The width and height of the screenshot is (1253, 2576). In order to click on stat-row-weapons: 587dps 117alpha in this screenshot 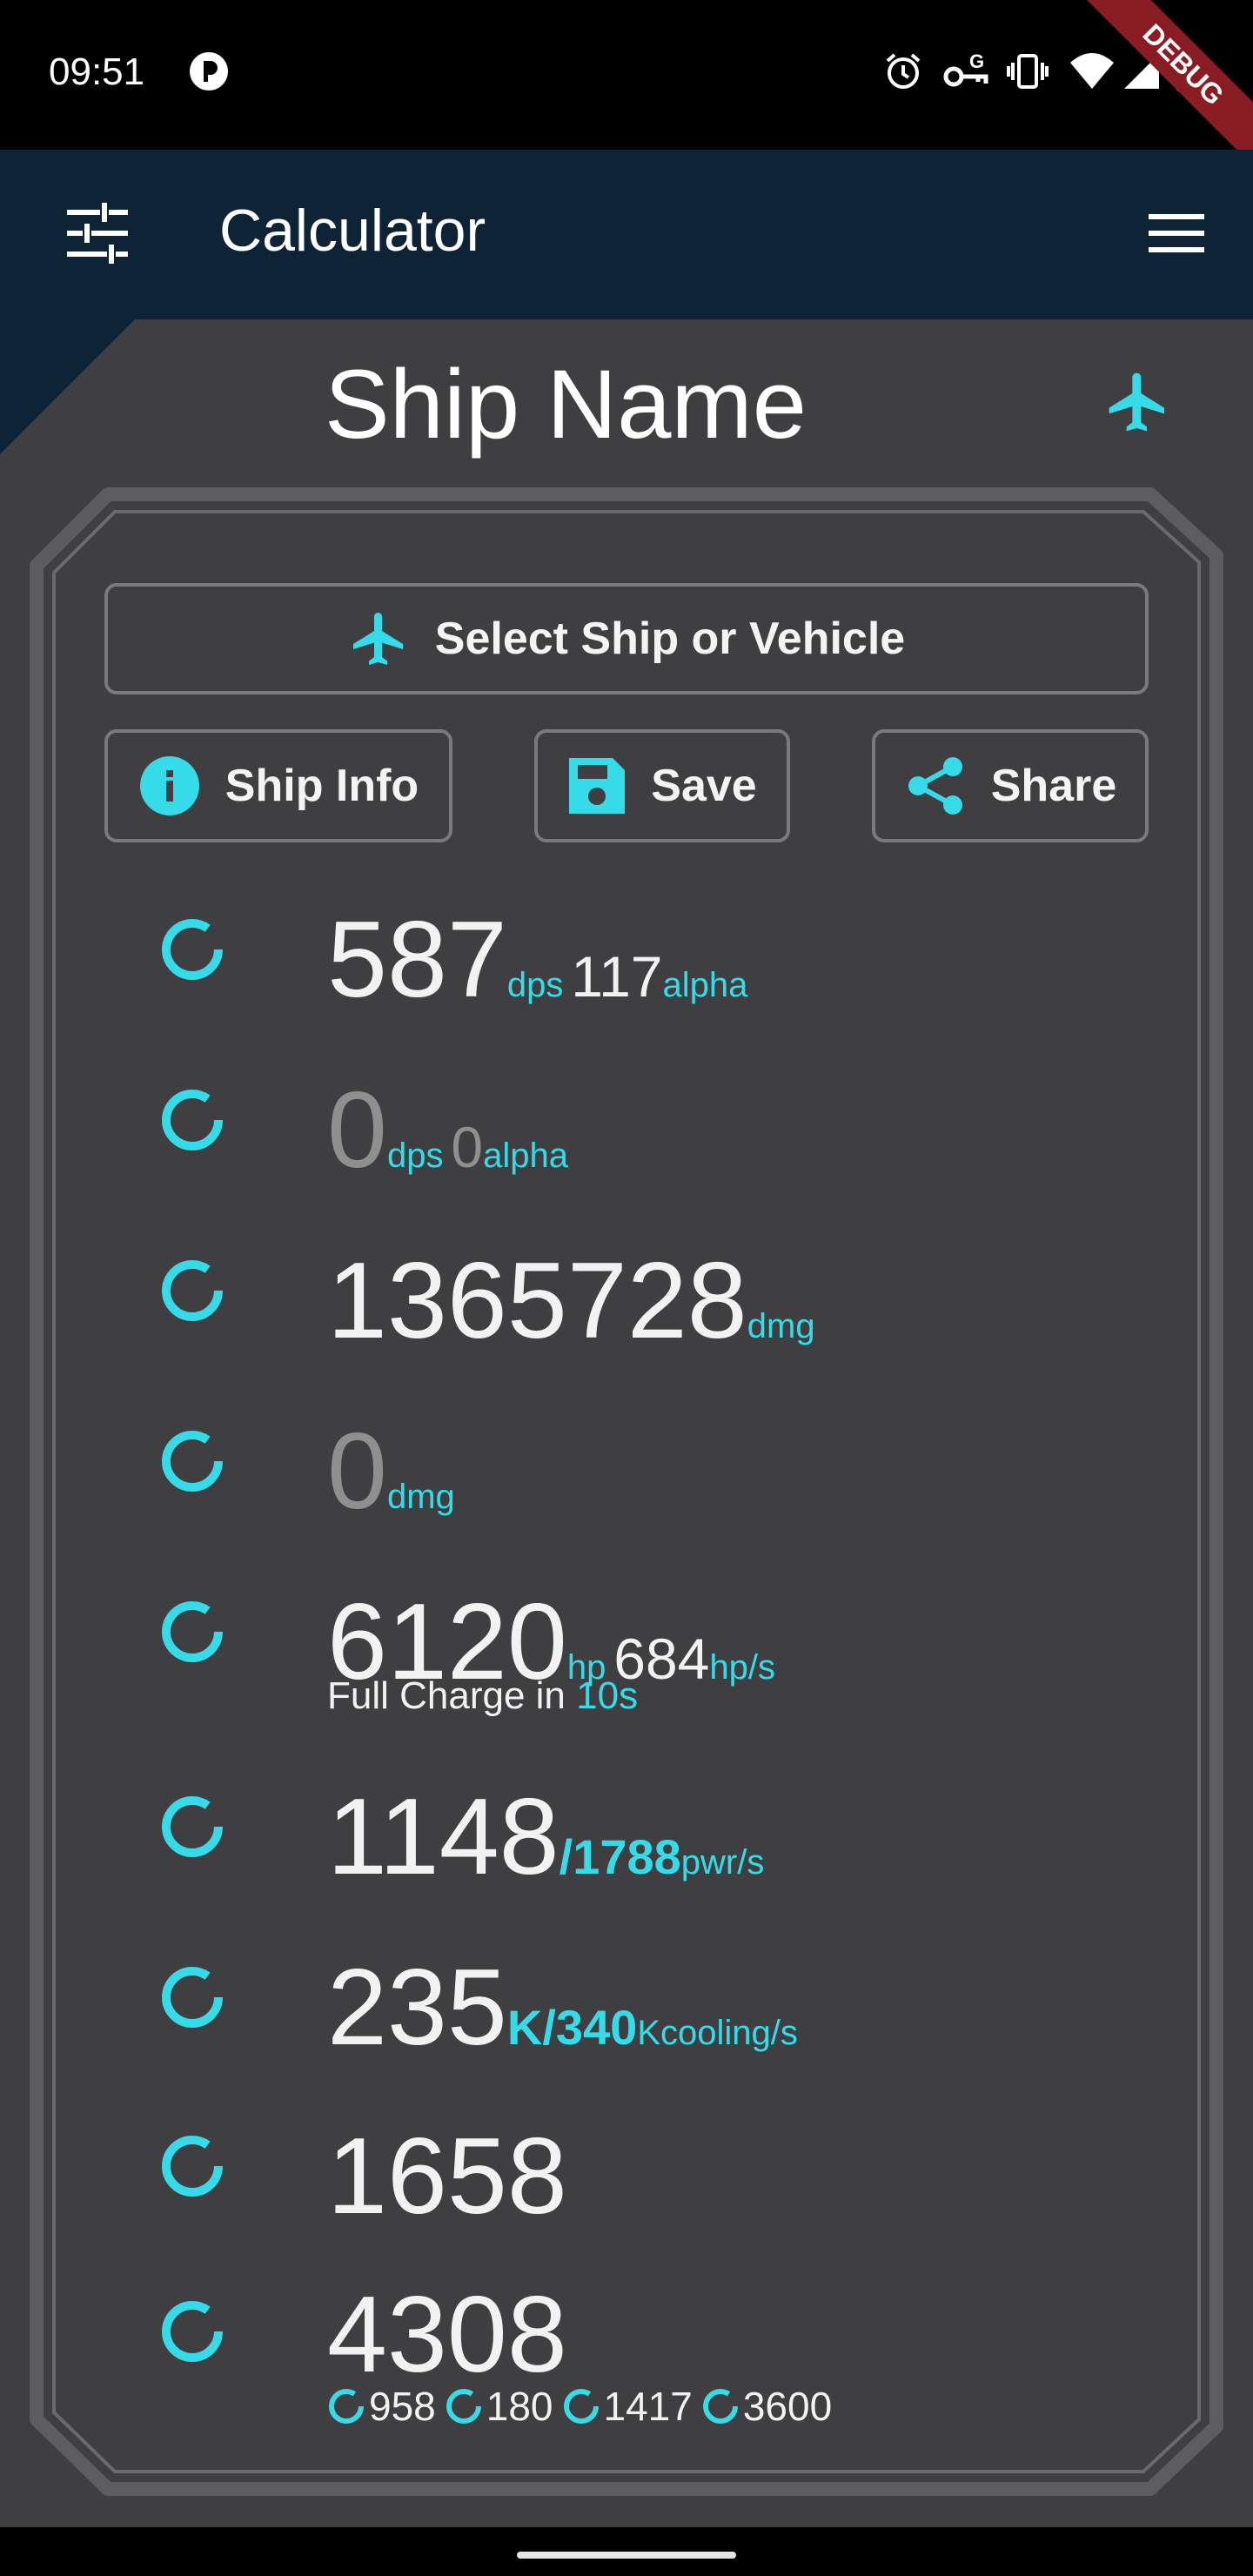, I will do `click(626, 963)`.